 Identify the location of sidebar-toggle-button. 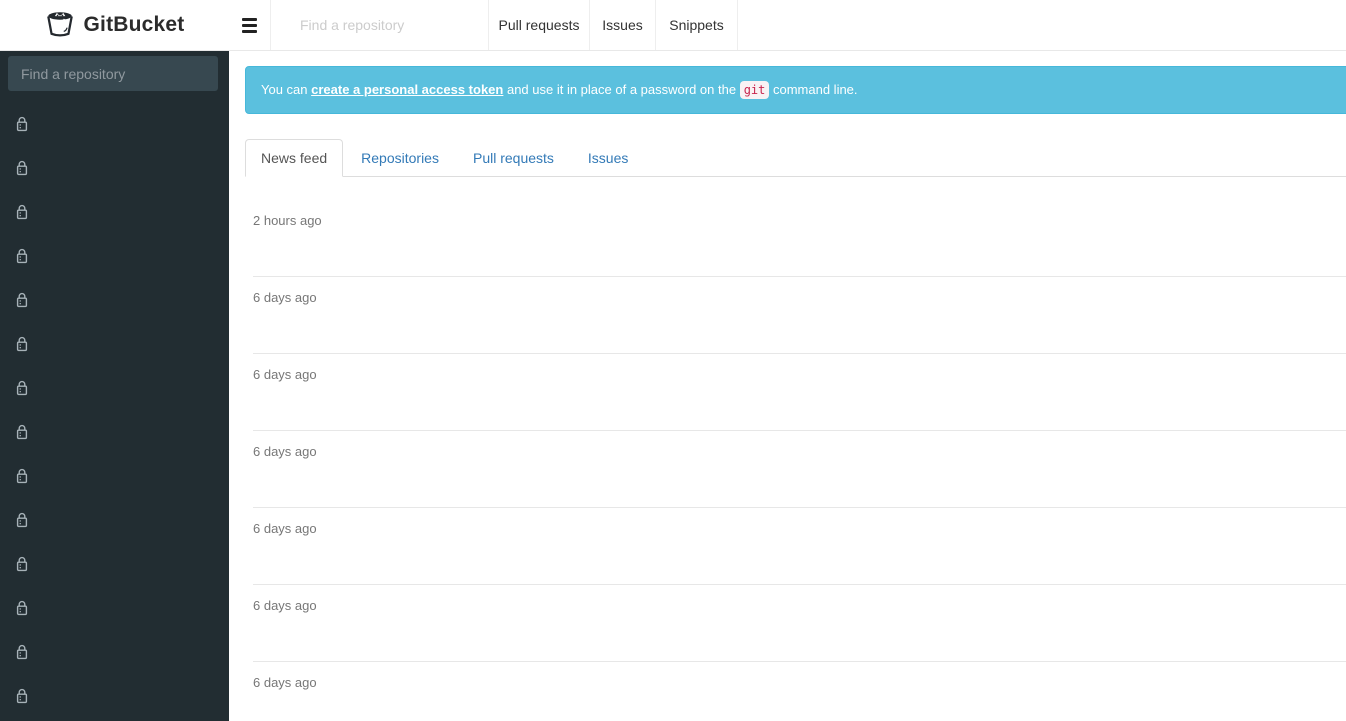
(250, 25).